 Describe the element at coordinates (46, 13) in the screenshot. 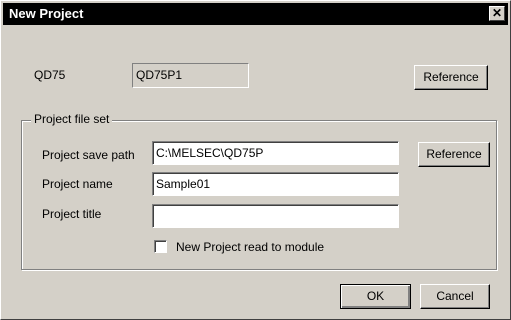

I see `dialog-title: New Project` at that location.